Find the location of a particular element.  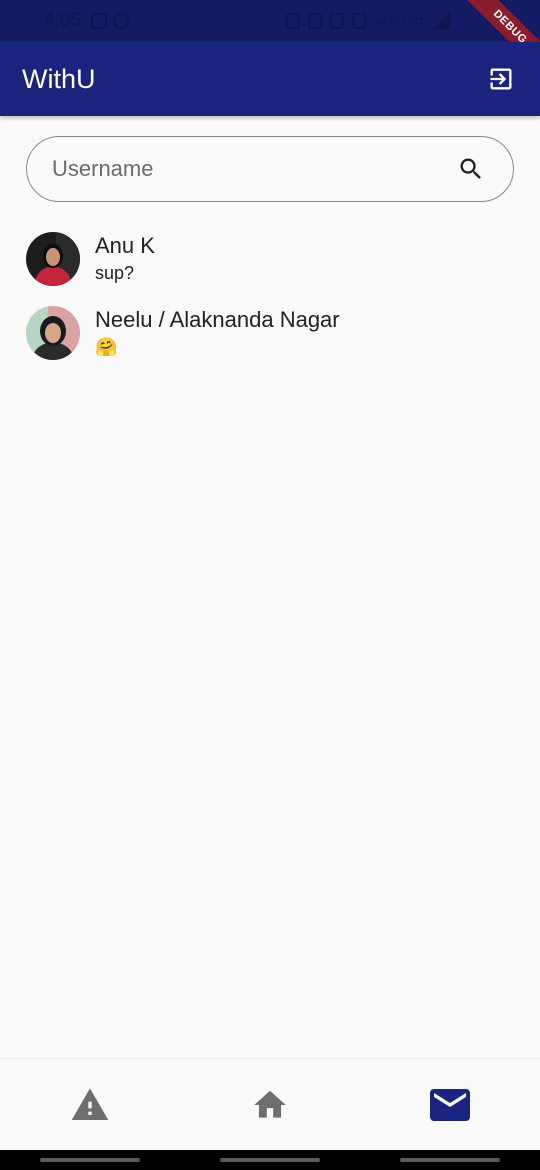

system-navigation-bar is located at coordinates (270, 1160).